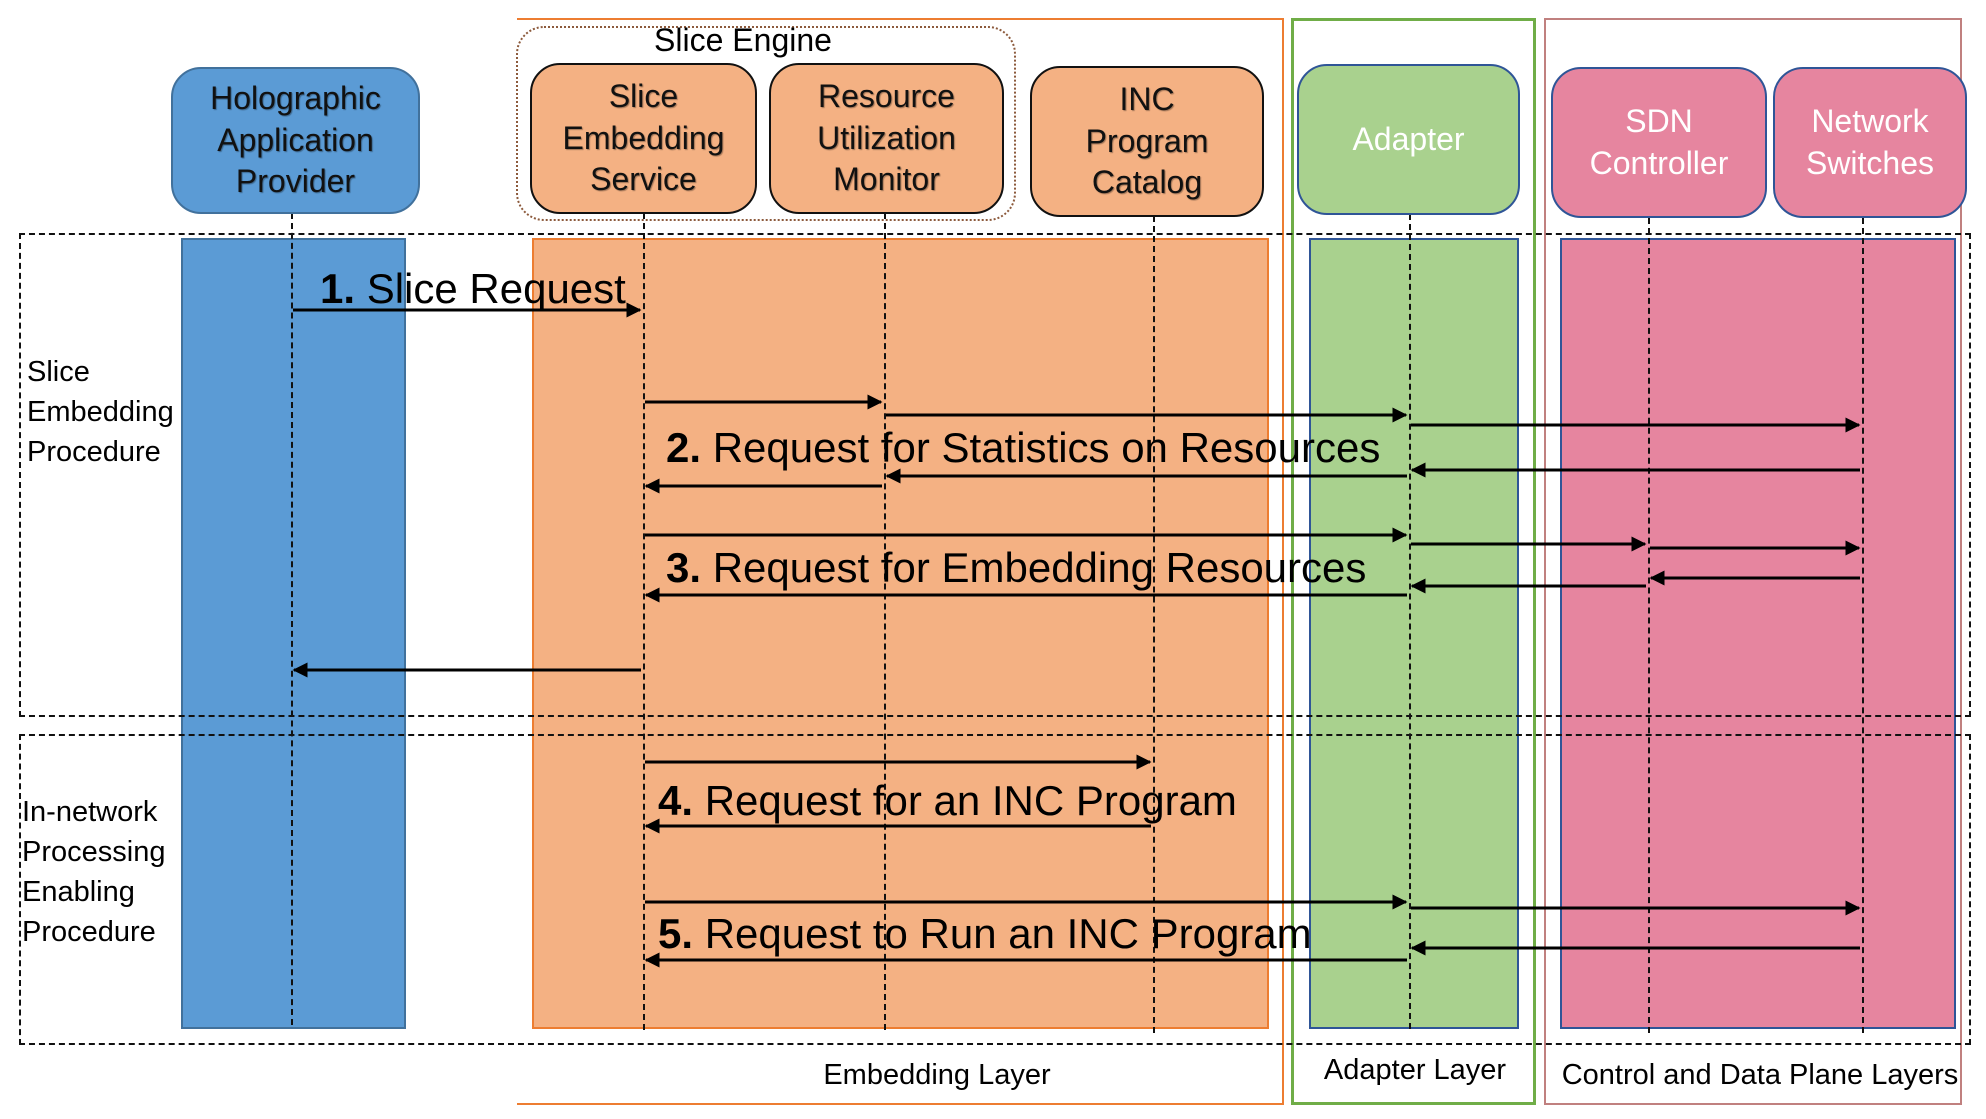 This screenshot has height=1119, width=1986. I want to click on step-2-number: 2., so click(684, 447).